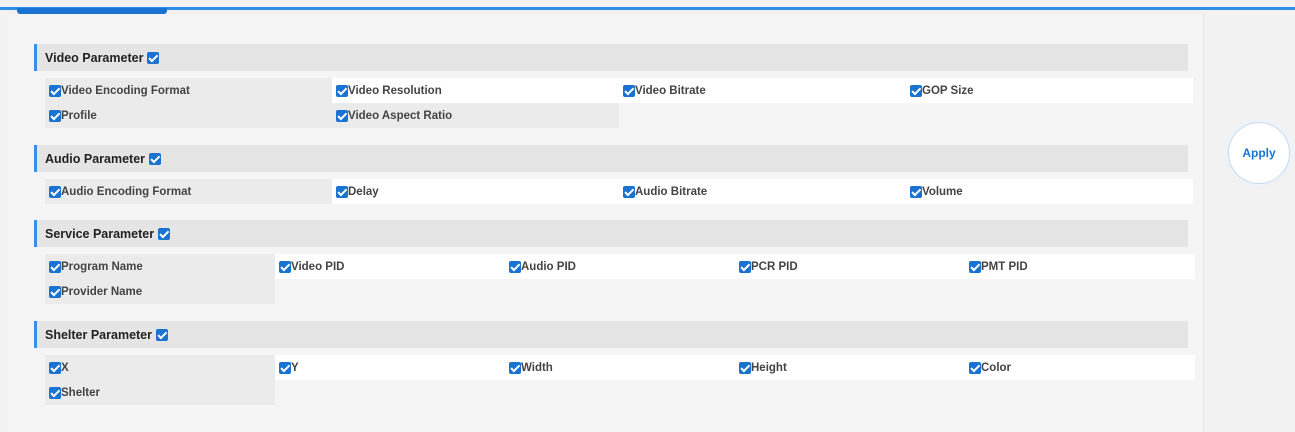 This screenshot has height=432, width=1295. What do you see at coordinates (100, 233) in the screenshot?
I see `section-title: Service Parameter` at bounding box center [100, 233].